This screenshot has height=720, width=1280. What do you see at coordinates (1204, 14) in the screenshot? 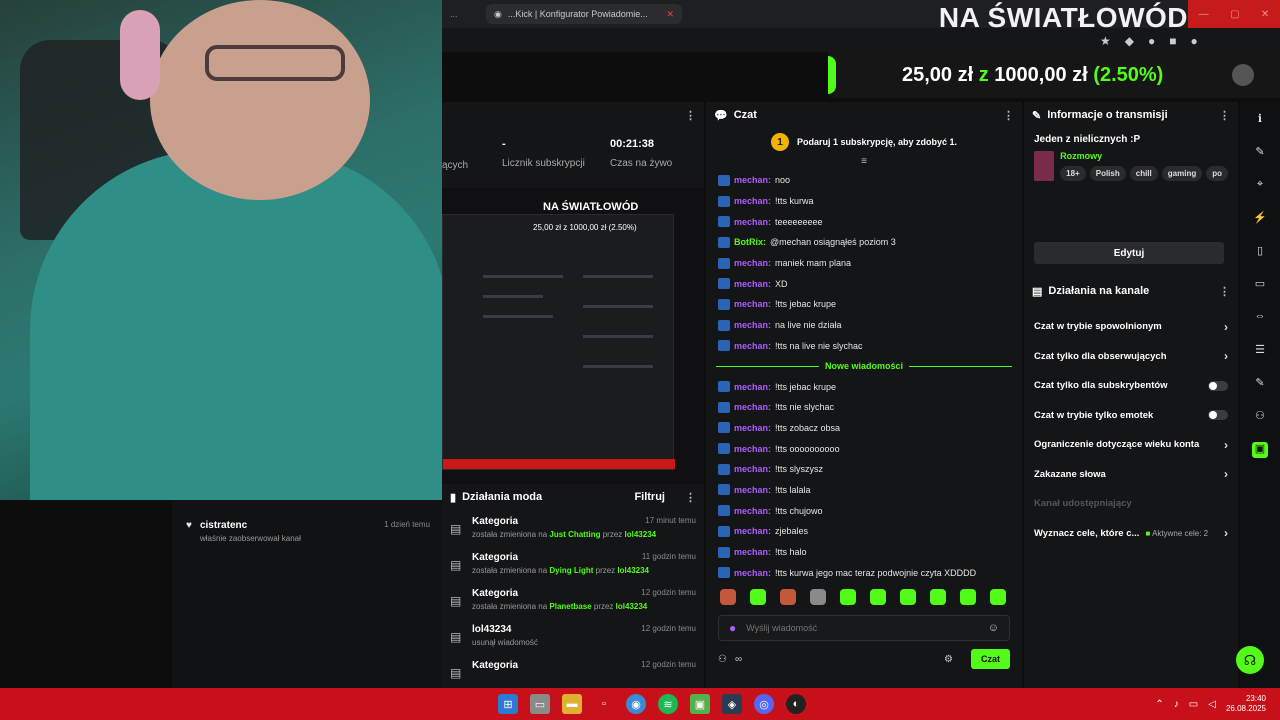
I see `minimize-icon: —` at bounding box center [1204, 14].